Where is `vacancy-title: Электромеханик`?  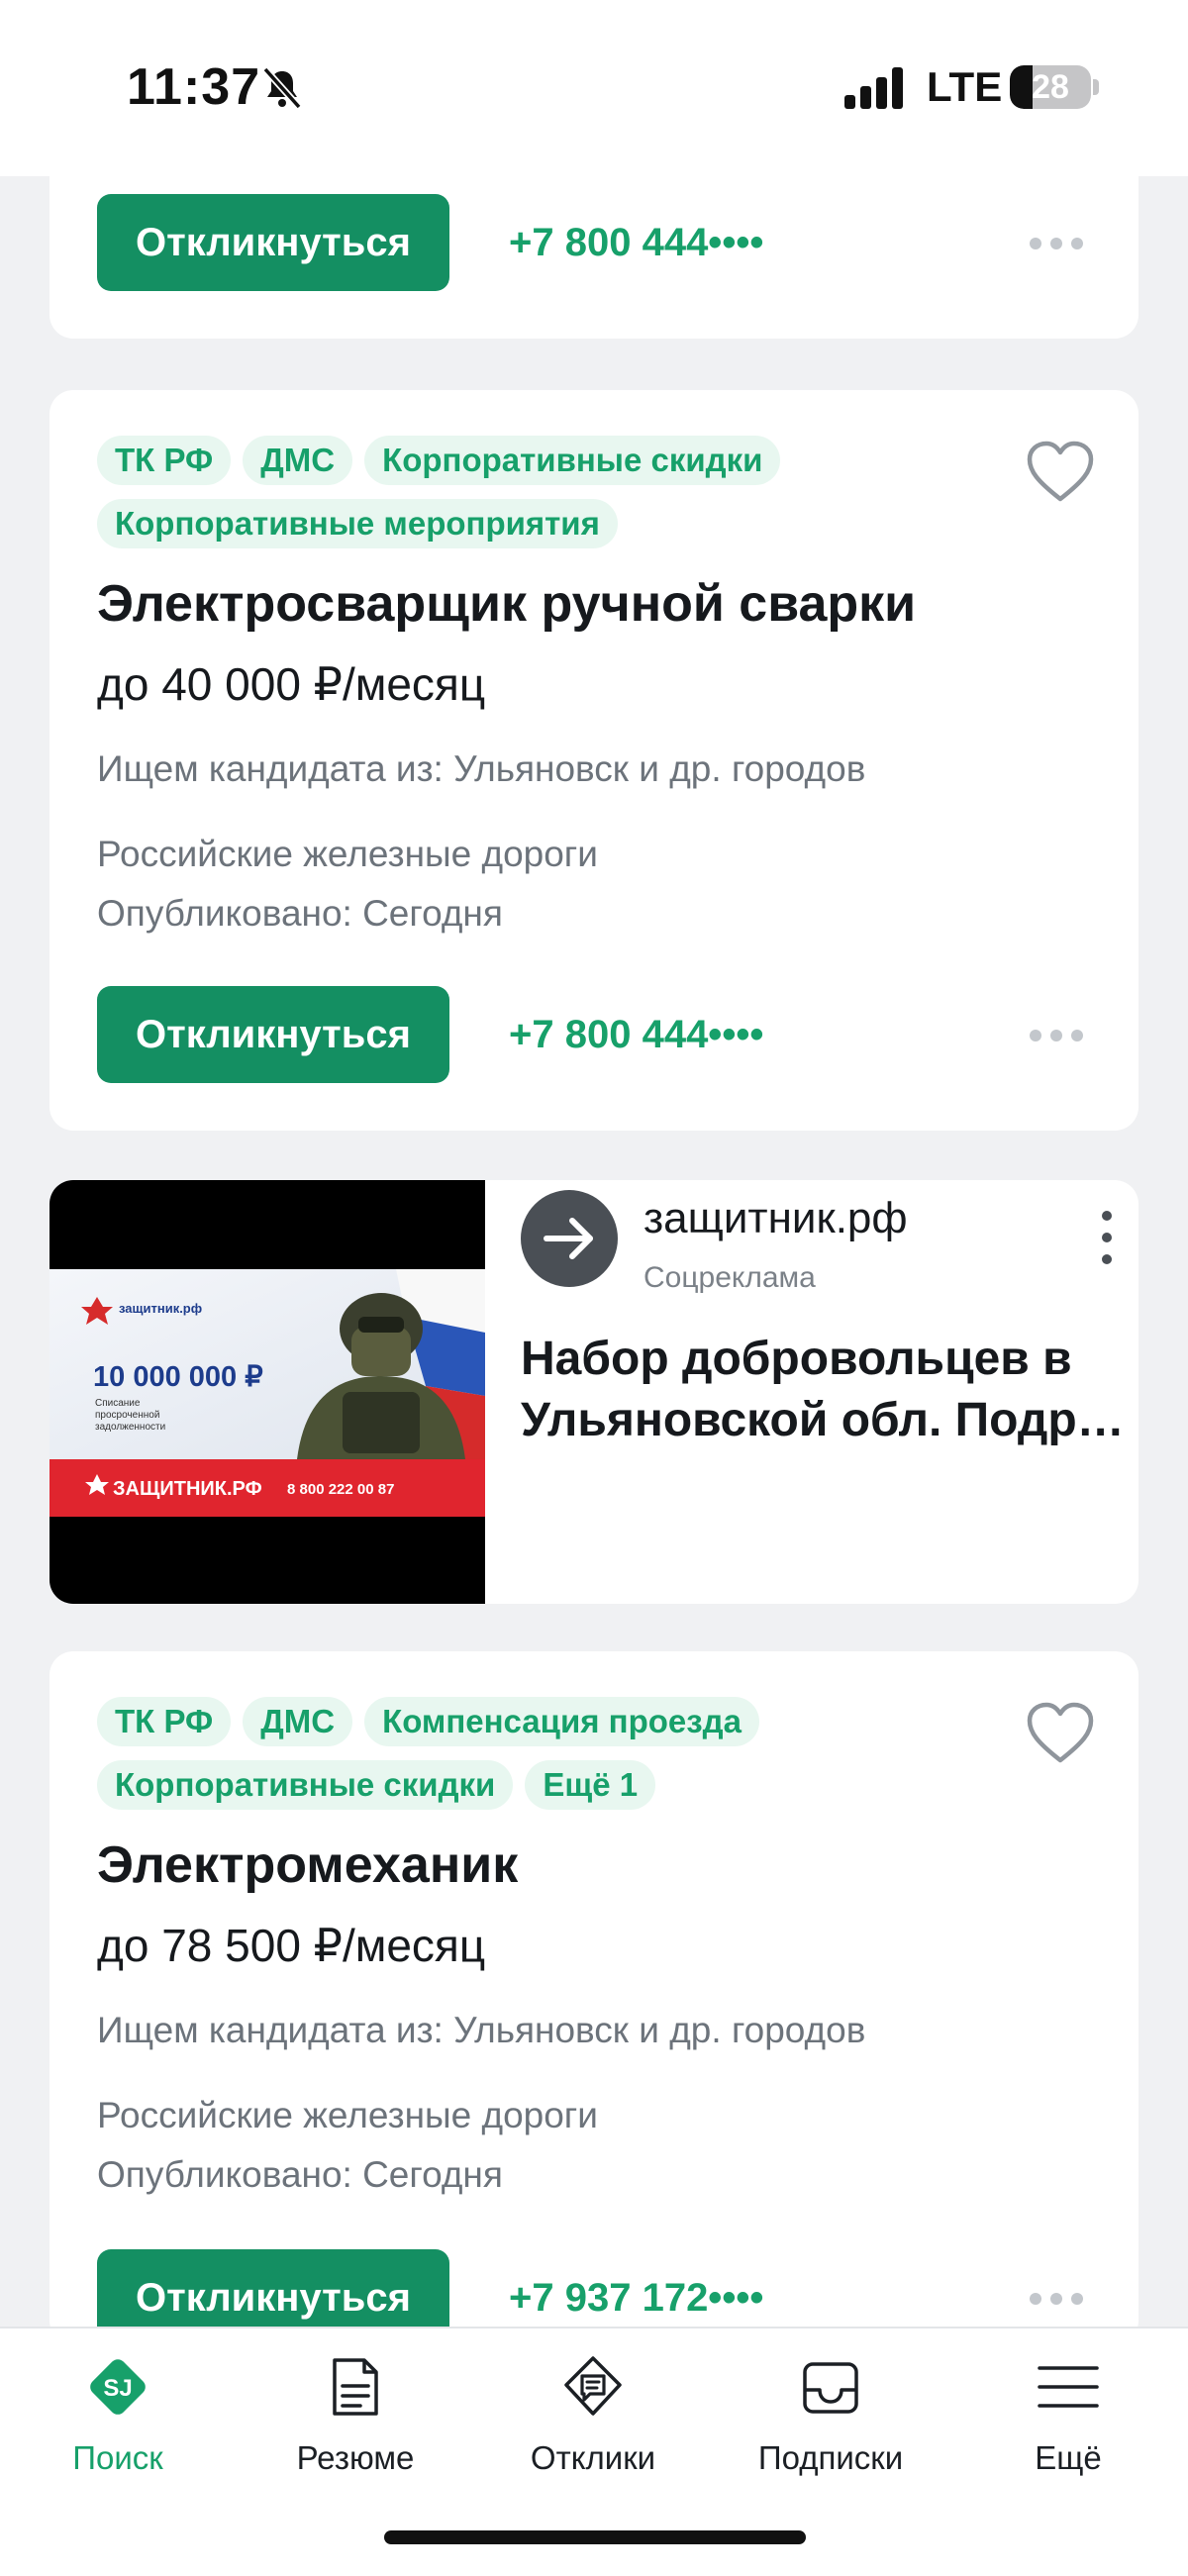 vacancy-title: Электромеханик is located at coordinates (307, 1865).